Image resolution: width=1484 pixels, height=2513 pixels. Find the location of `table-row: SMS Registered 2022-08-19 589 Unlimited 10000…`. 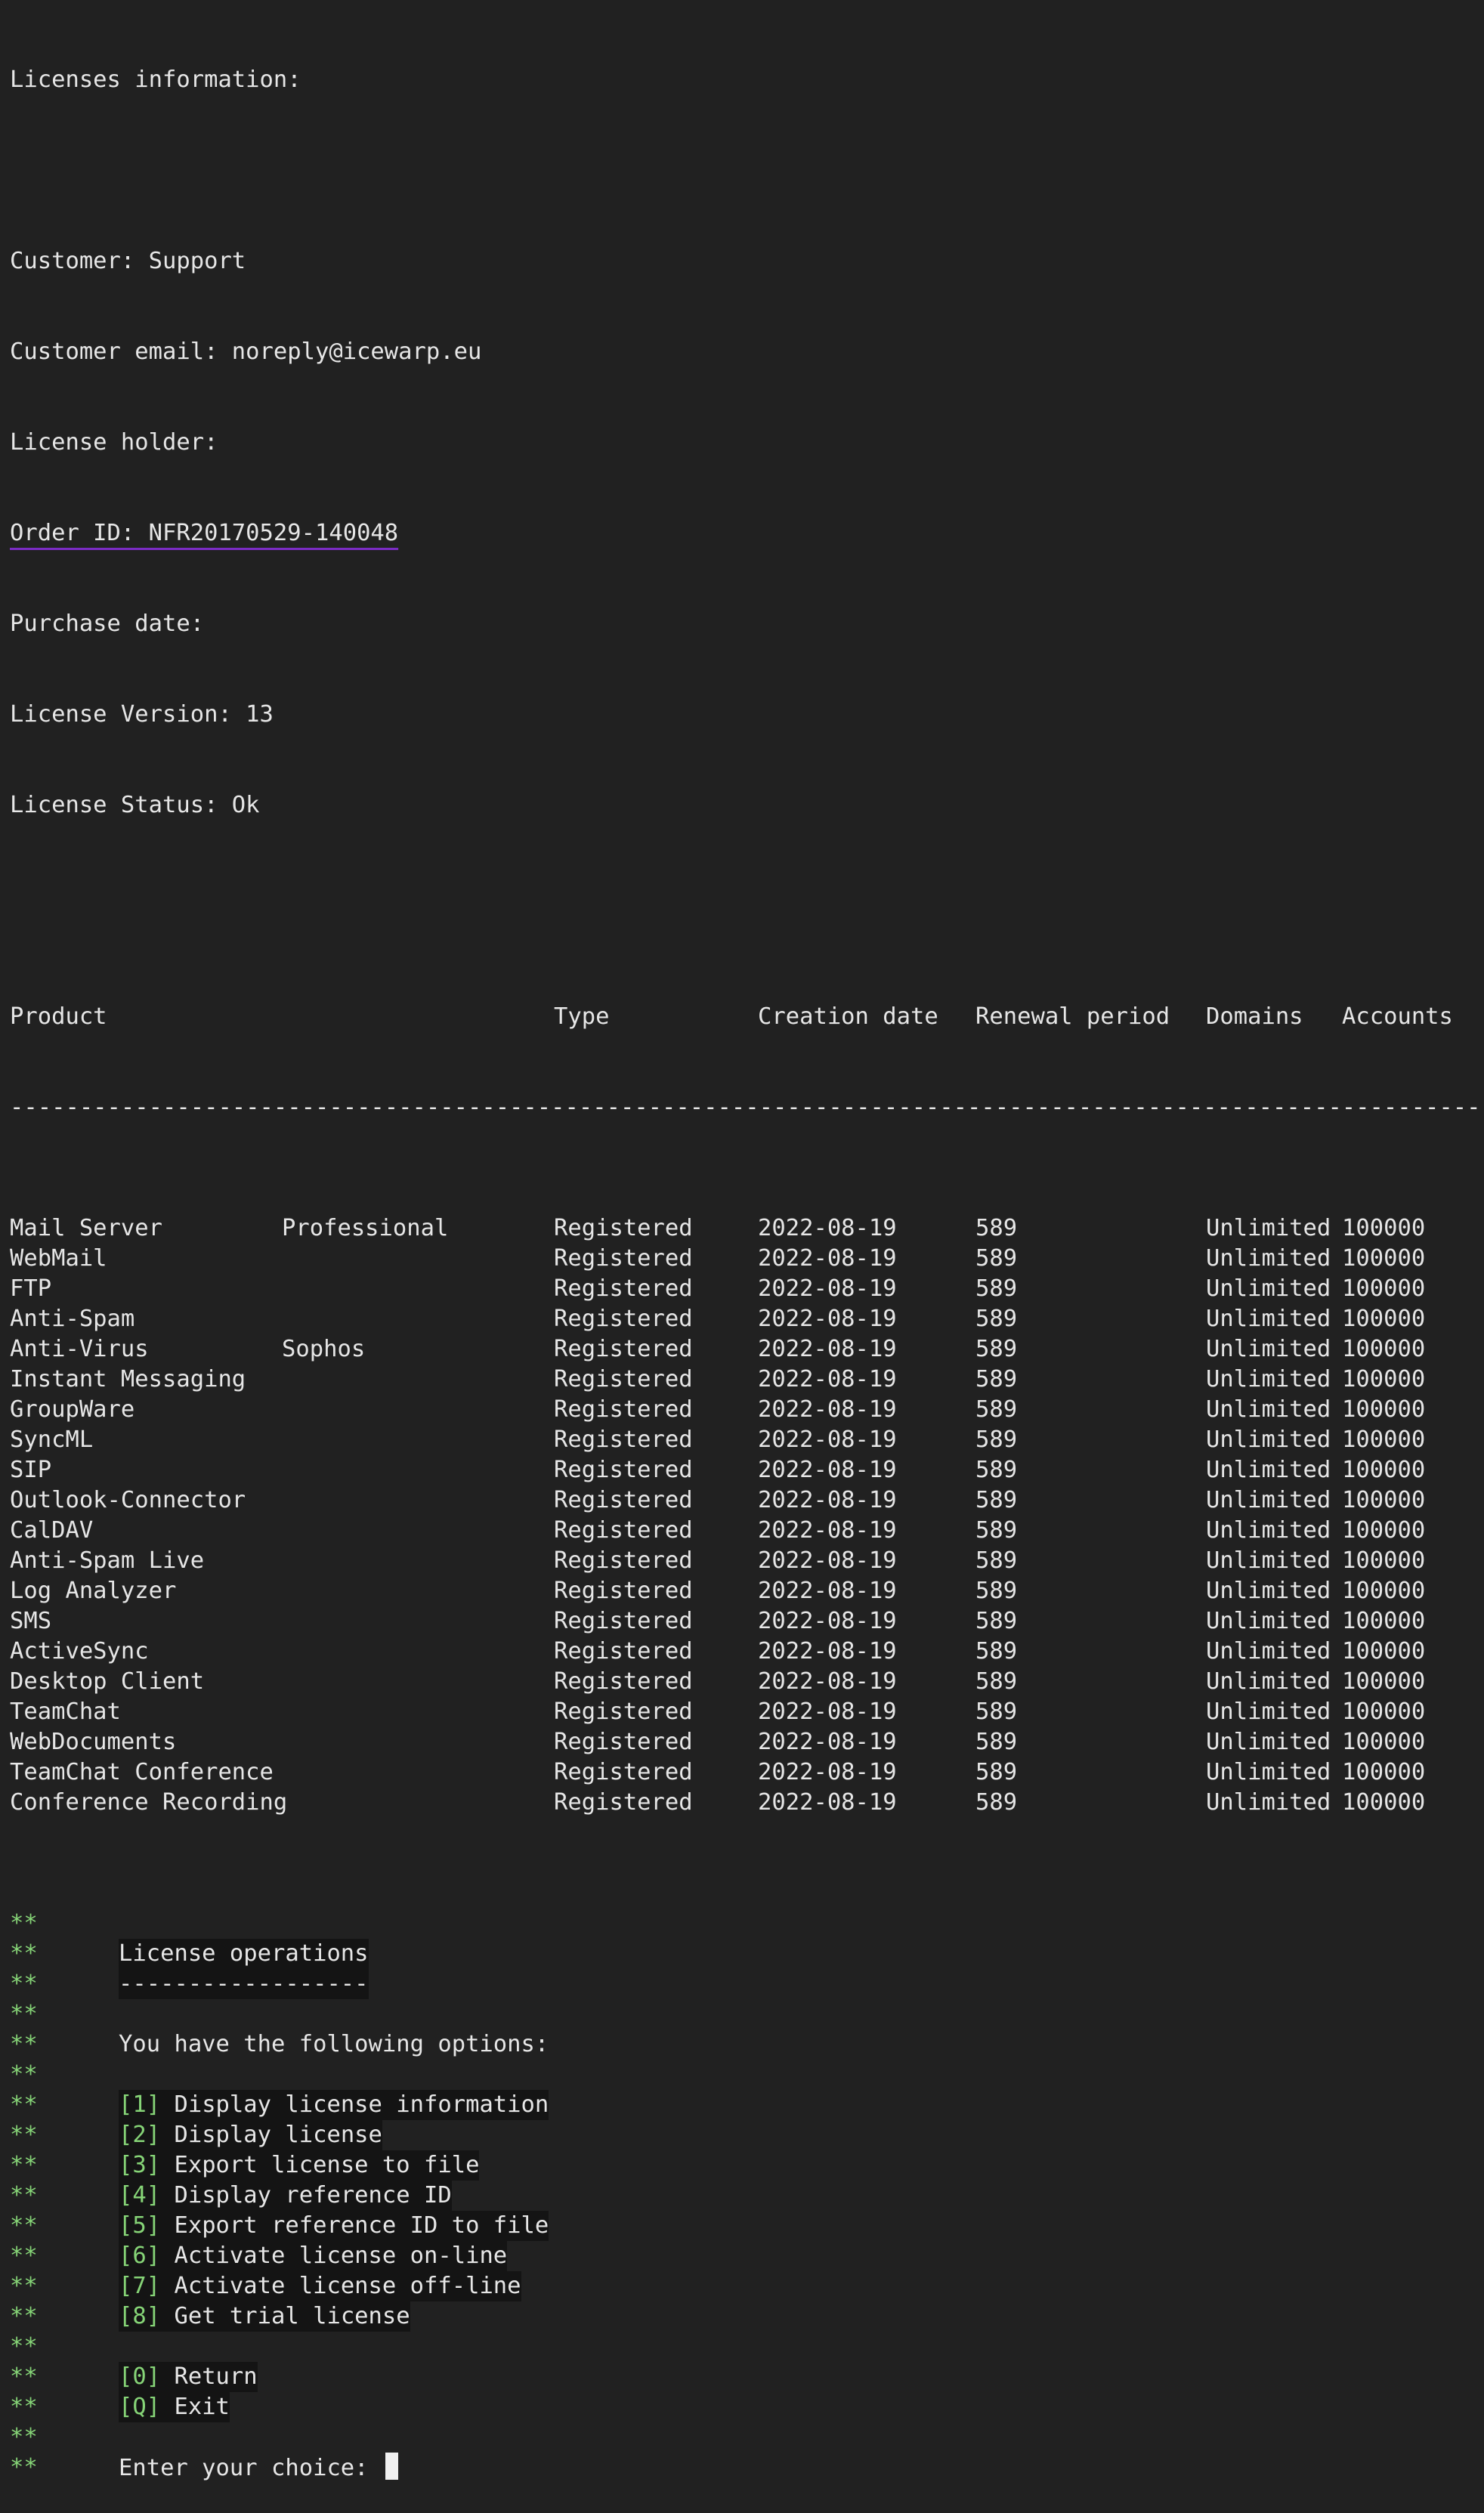

table-row: SMS Registered 2022-08-19 589 Unlimited 10000… is located at coordinates (743, 1621).